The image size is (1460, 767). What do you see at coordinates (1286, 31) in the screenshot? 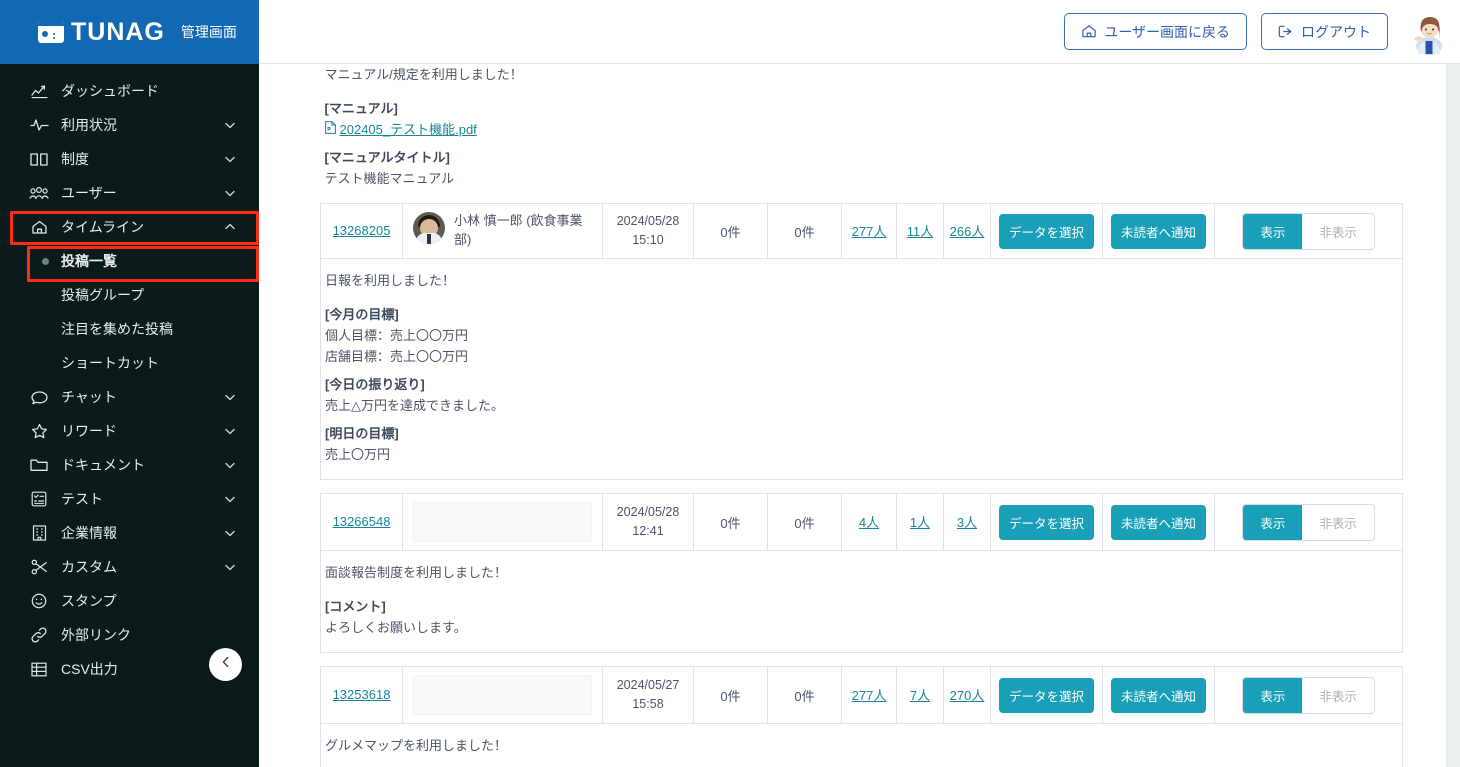
I see `logout-icon` at bounding box center [1286, 31].